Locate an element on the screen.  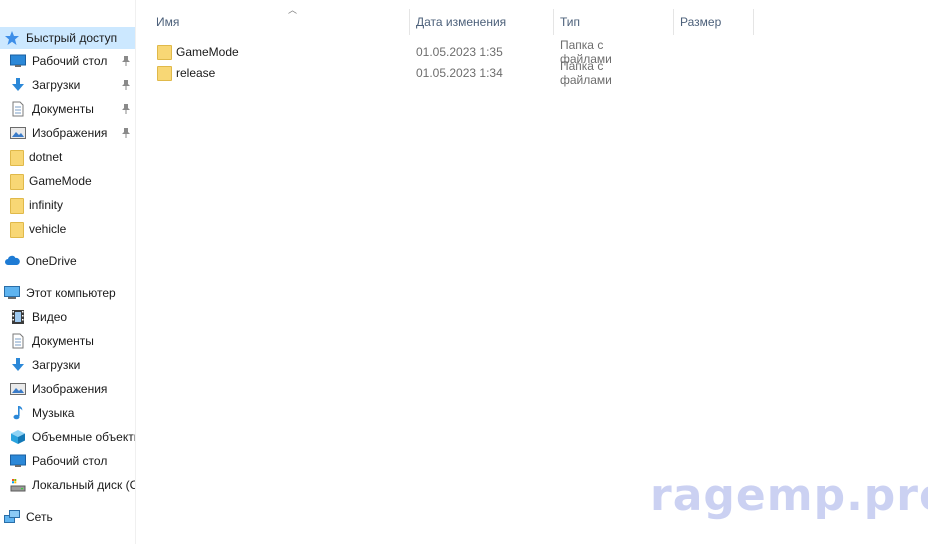
nav-label: dotnet is located at coordinates (46, 157).